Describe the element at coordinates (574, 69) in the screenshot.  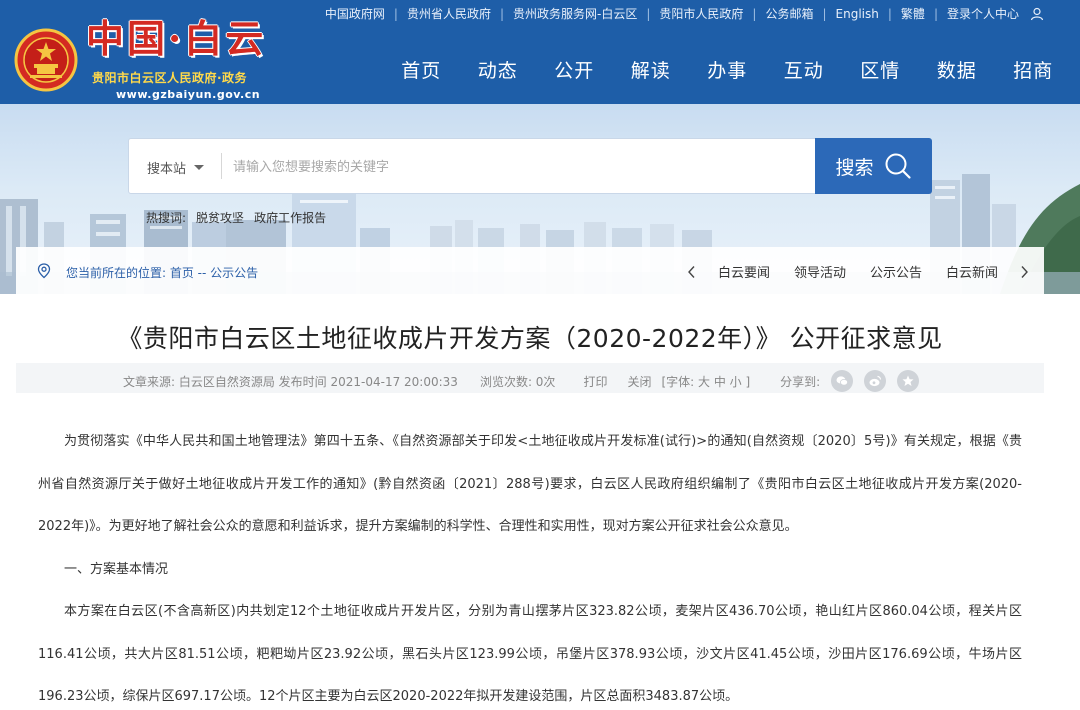
I see `nav-public: 公开` at that location.